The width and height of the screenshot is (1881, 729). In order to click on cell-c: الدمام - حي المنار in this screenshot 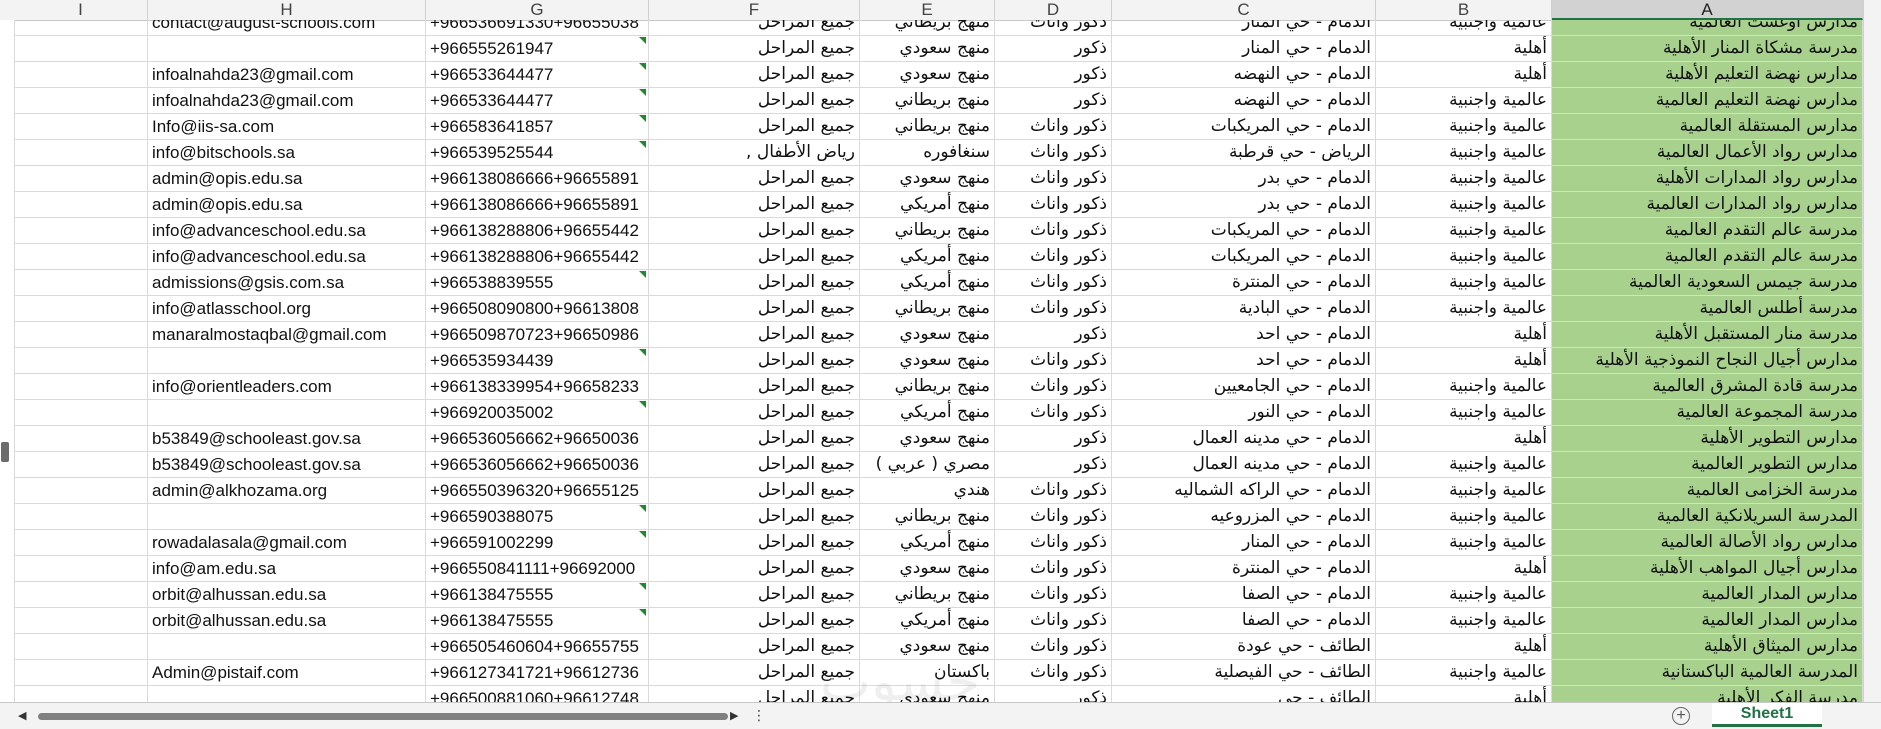, I will do `click(1244, 28)`.